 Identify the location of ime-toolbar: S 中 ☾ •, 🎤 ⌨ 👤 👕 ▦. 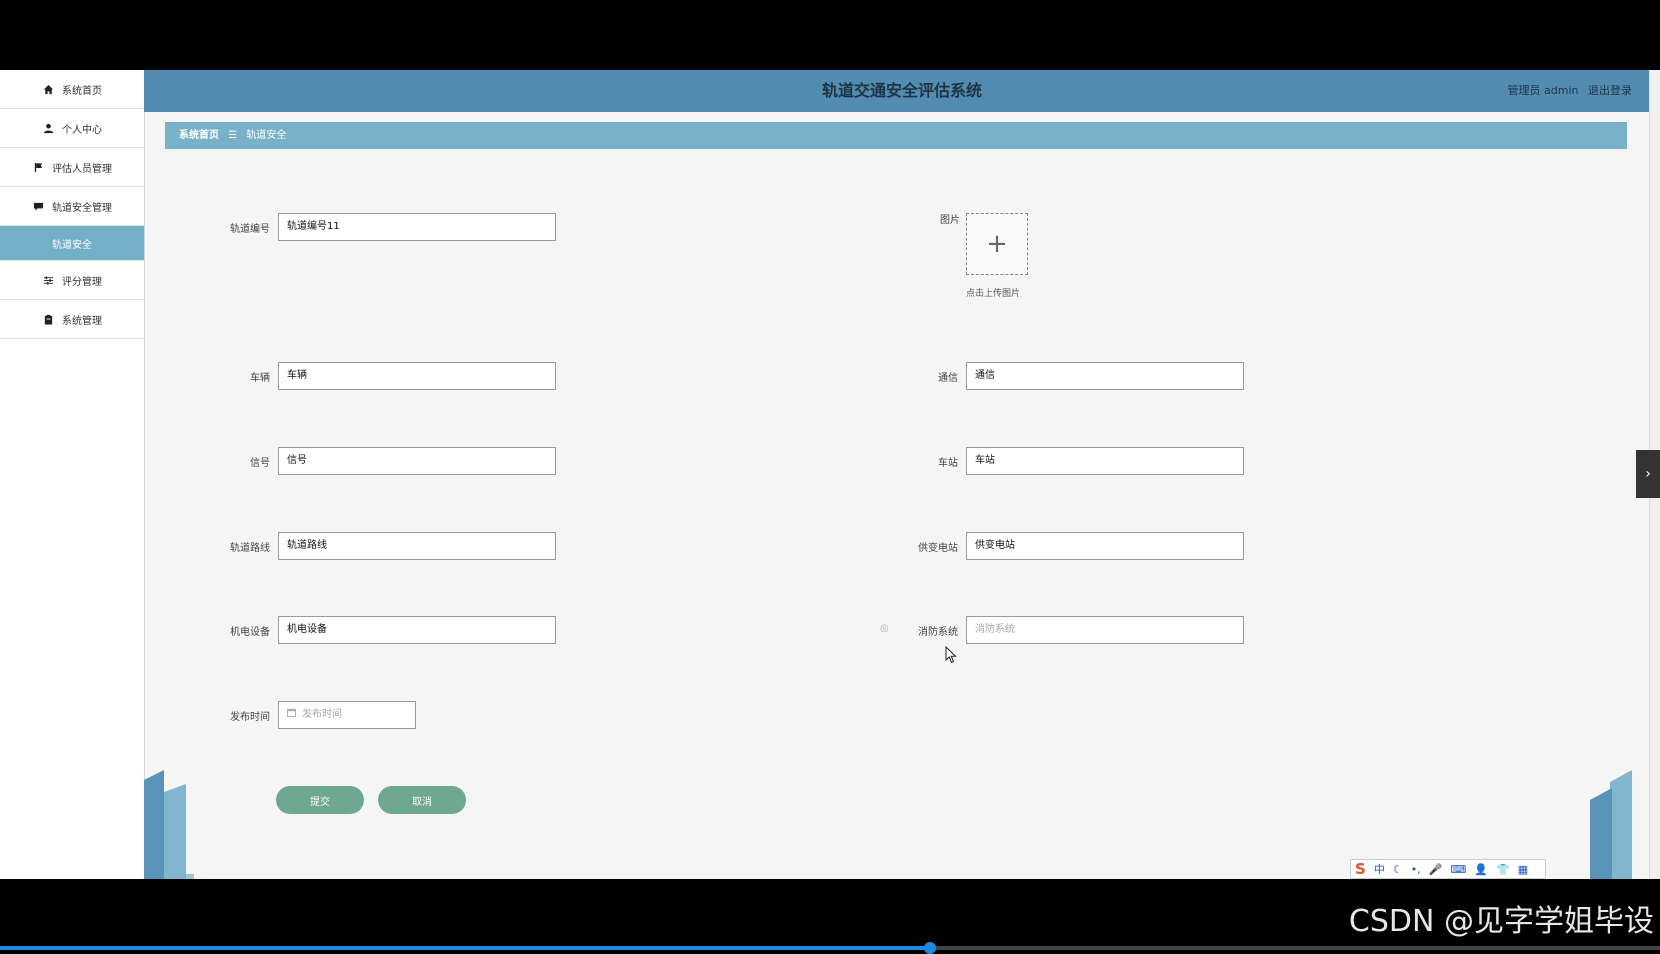
(1448, 869).